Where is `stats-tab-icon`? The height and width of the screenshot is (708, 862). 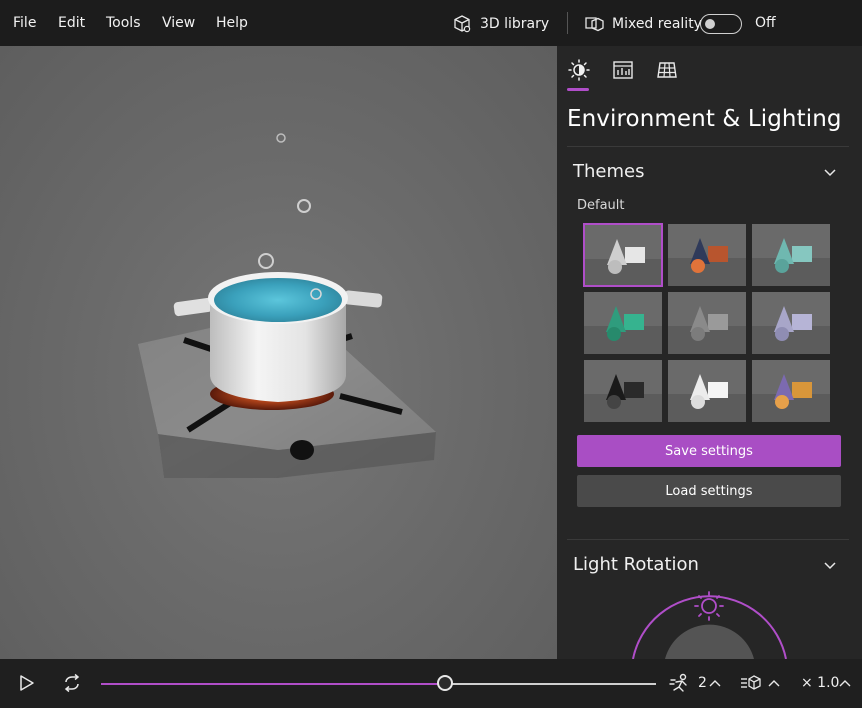
stats-tab-icon is located at coordinates (623, 70).